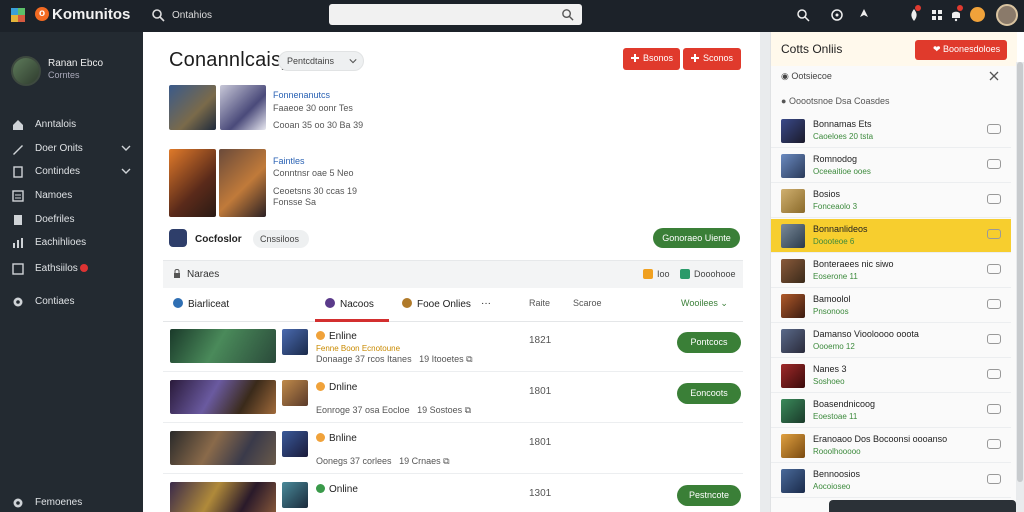 This screenshot has width=1024, height=512. I want to click on tab-online: Fooe Onlies, so click(436, 304).